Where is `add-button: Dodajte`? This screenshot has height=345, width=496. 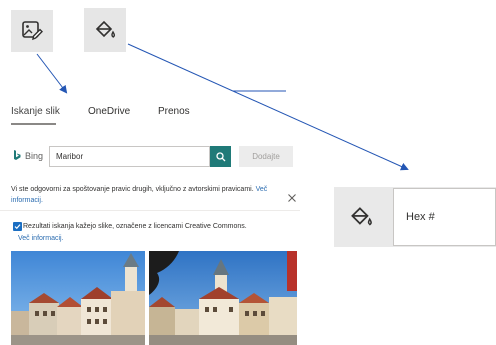 add-button: Dodajte is located at coordinates (266, 156).